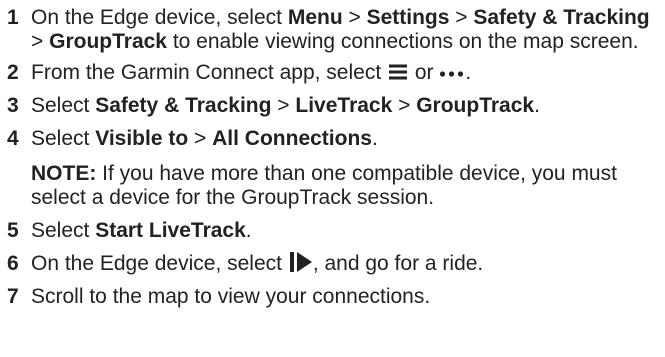 The height and width of the screenshot is (357, 665). I want to click on step-number: 6, so click(13, 263).